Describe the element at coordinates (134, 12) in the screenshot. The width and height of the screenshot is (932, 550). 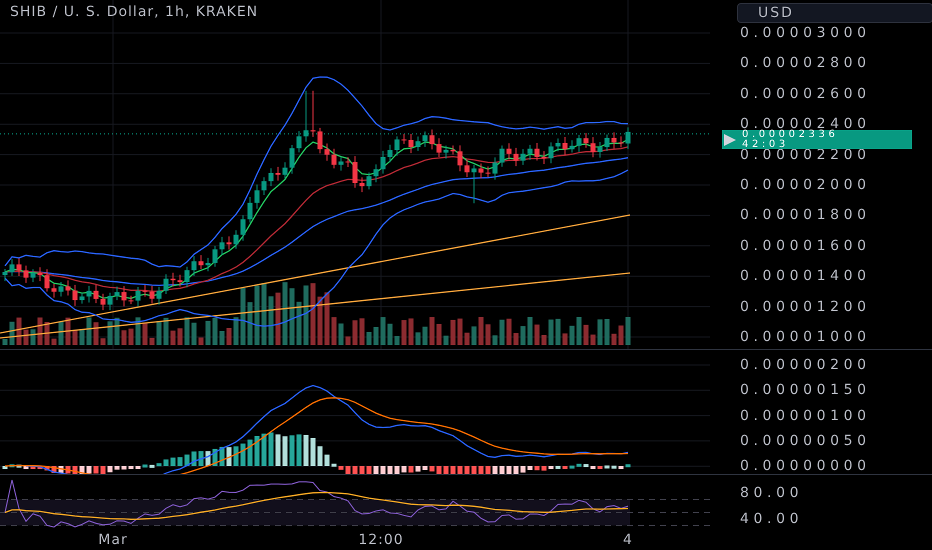
I see `chart-title: SHIB / U. S. Dollar, 1h, KRAKEN` at that location.